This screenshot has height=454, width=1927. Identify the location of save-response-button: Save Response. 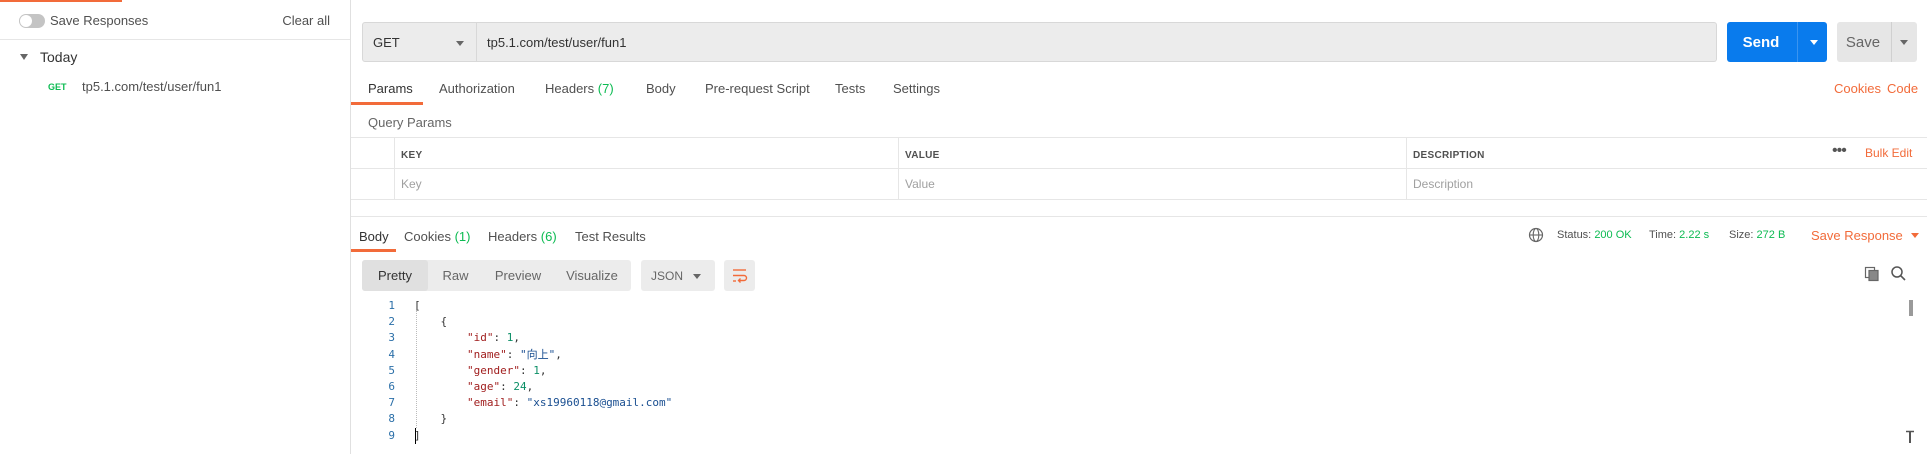
(1865, 235).